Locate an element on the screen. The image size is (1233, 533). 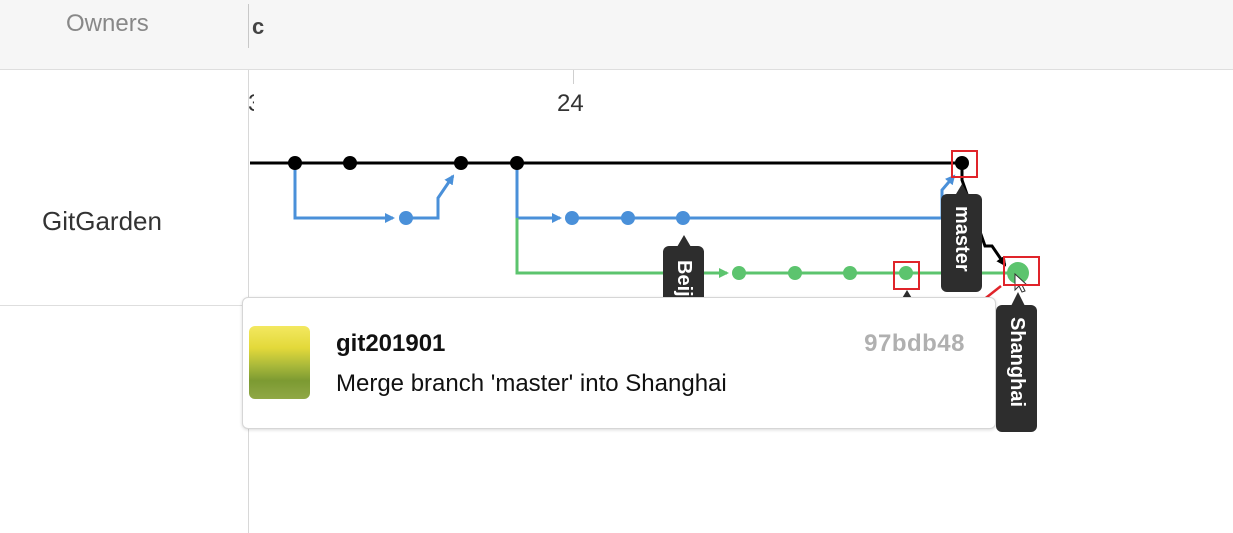
commit-author: git201901 is located at coordinates (391, 343).